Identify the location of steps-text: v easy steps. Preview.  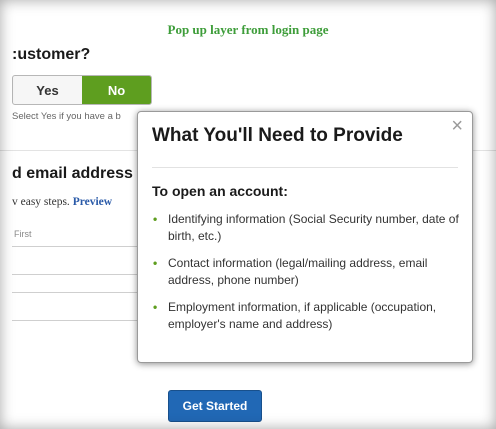
(62, 202).